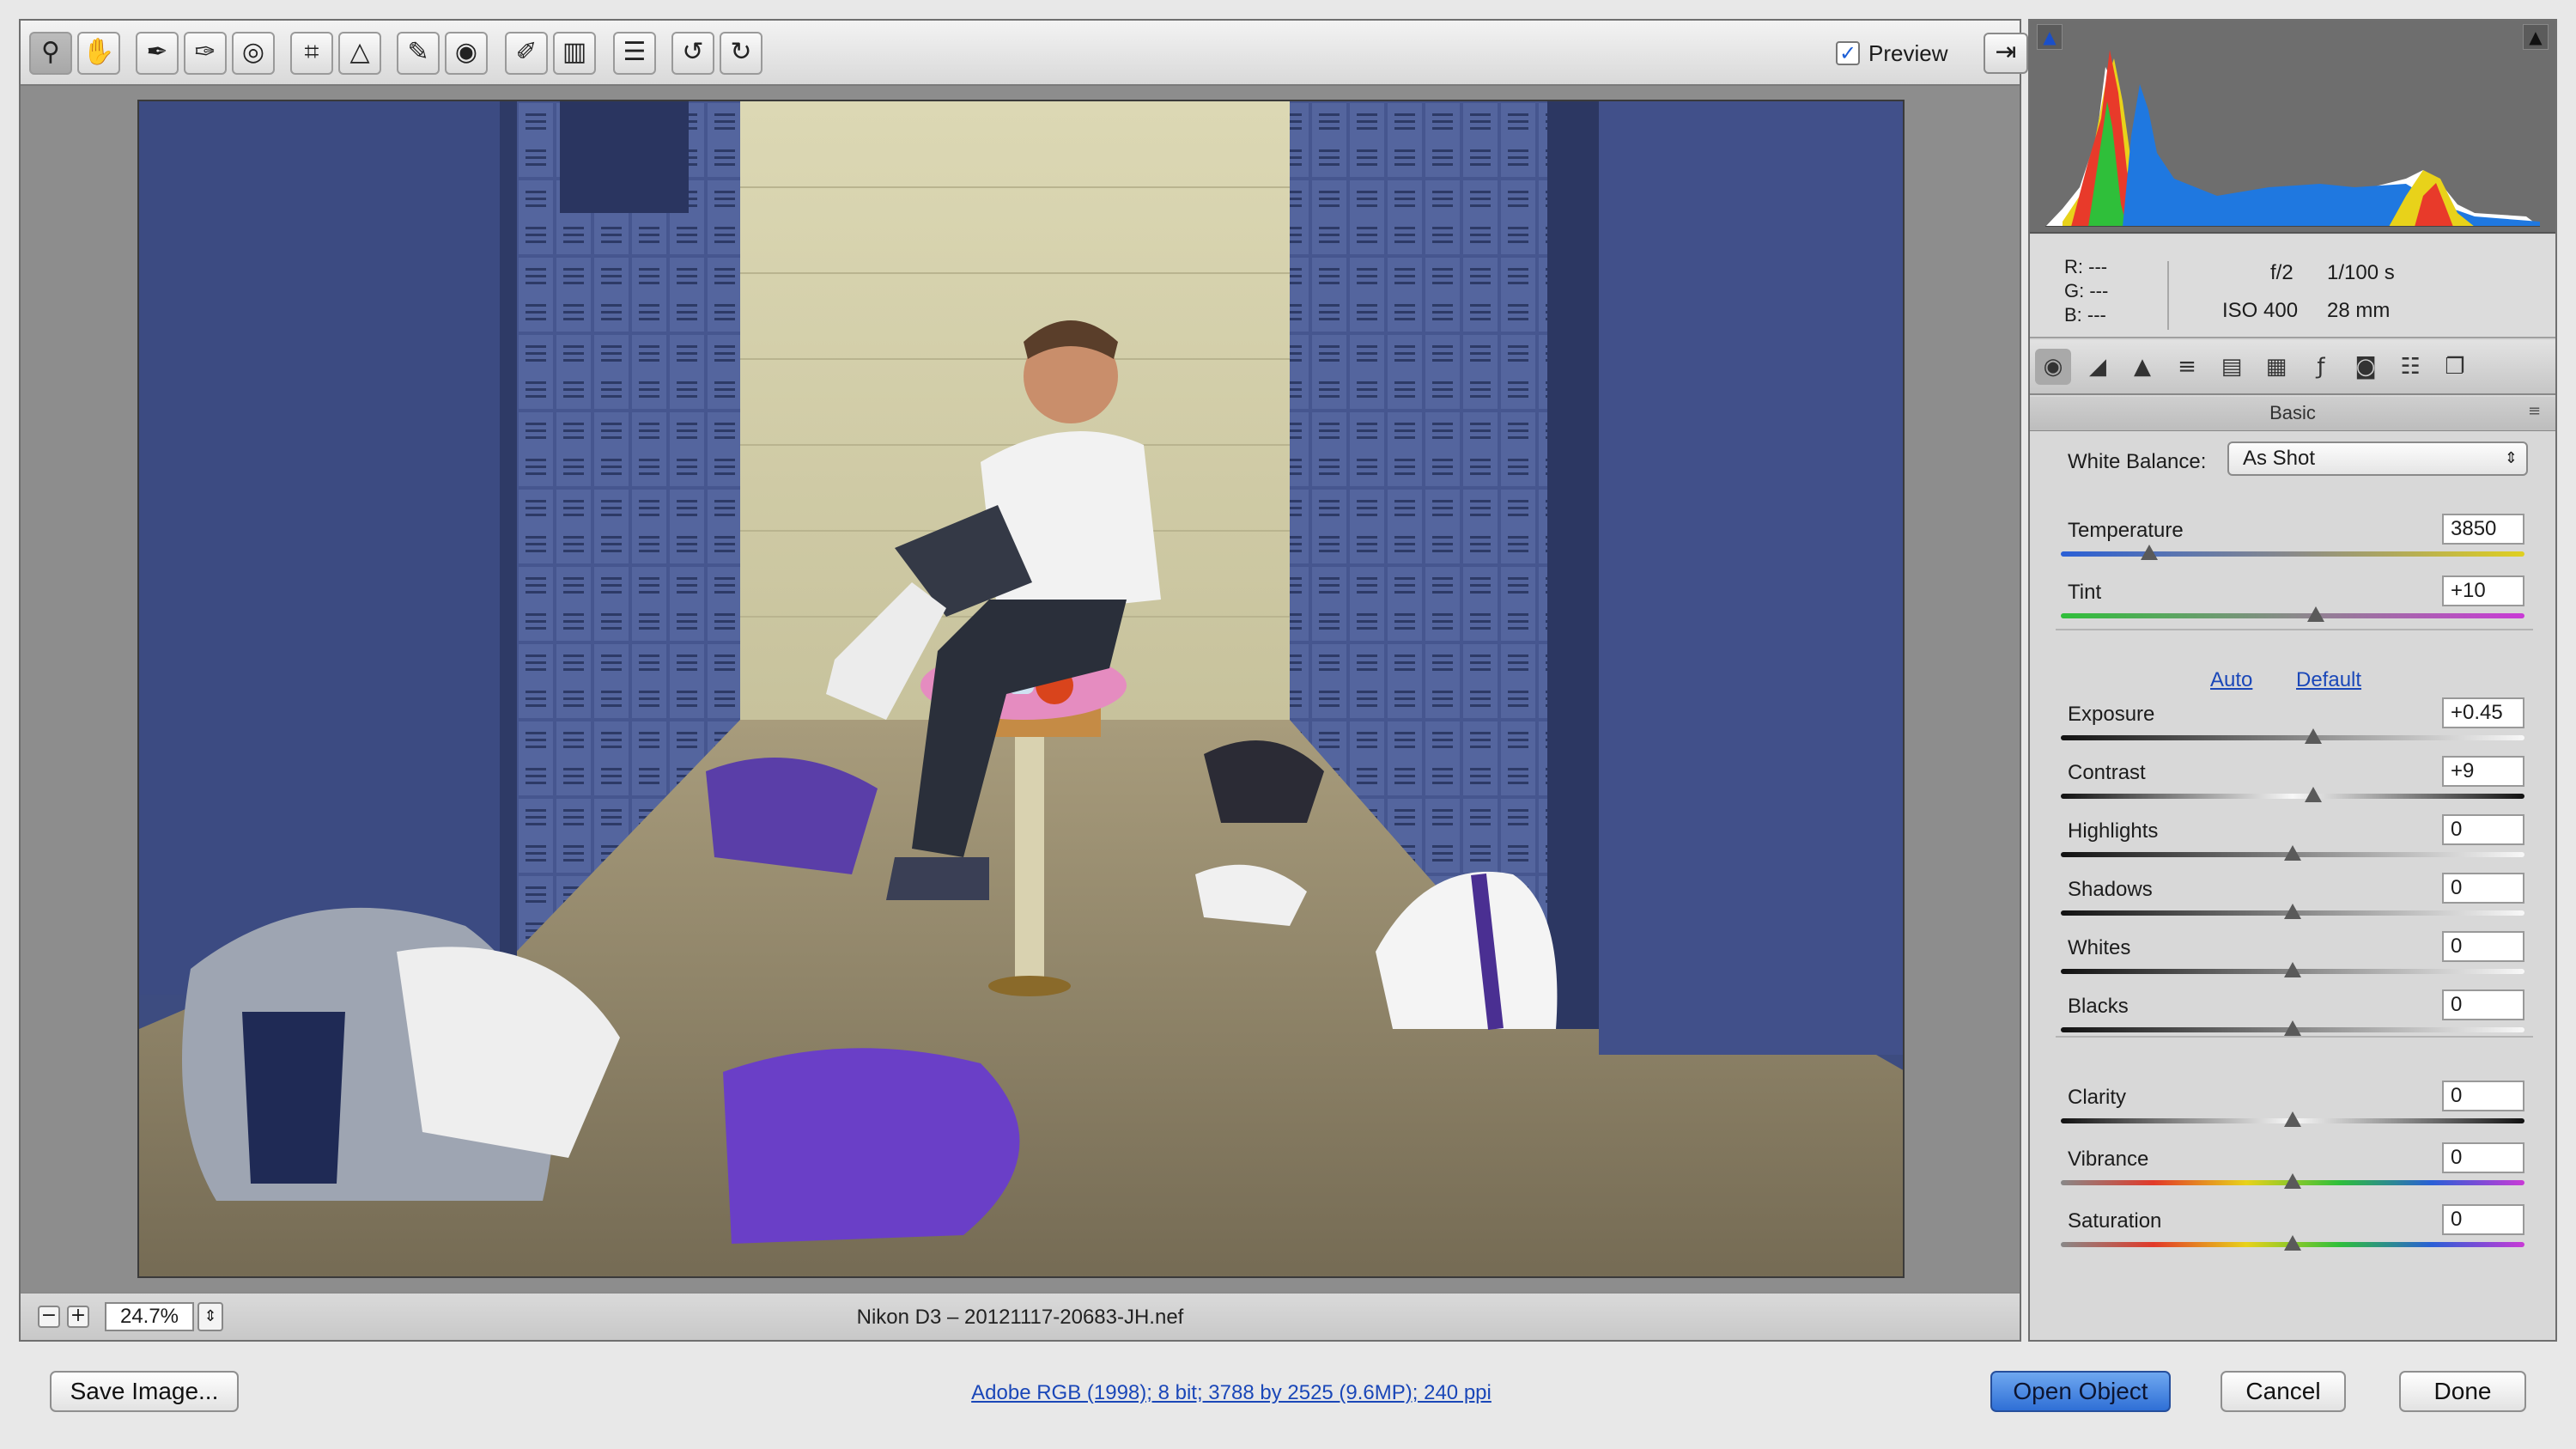 Image resolution: width=2576 pixels, height=1449 pixels. Describe the element at coordinates (2280, 458) in the screenshot. I see `white-balance-value: As Shot` at that location.